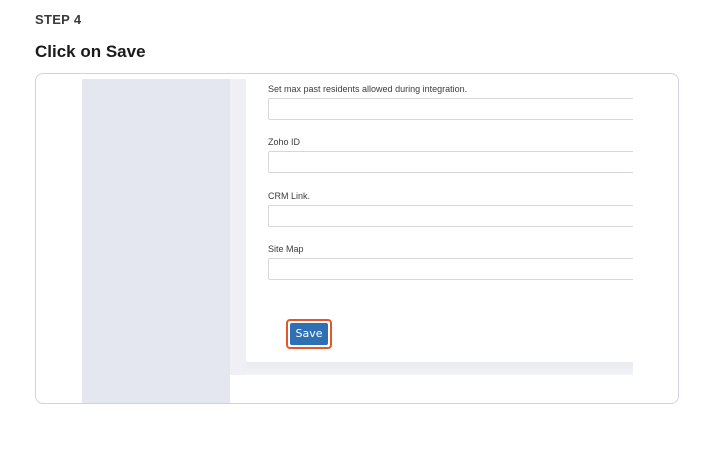 The image size is (720, 452). What do you see at coordinates (450, 109) in the screenshot?
I see `max-past-residents-input` at bounding box center [450, 109].